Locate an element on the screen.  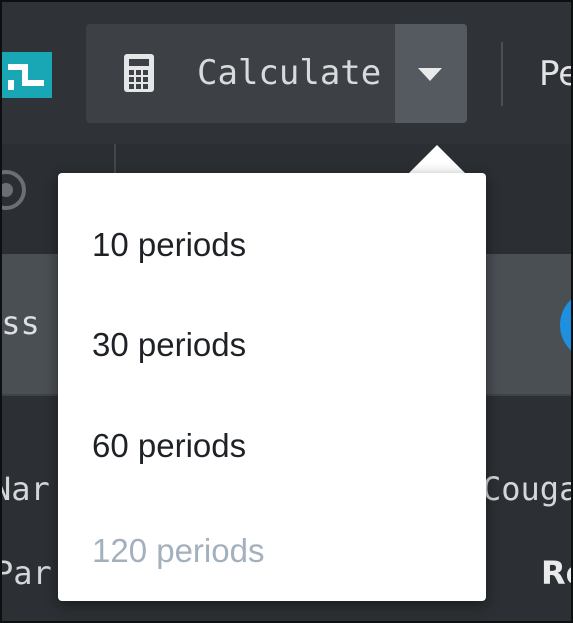
table-cell-par: Par is located at coordinates (27, 573).